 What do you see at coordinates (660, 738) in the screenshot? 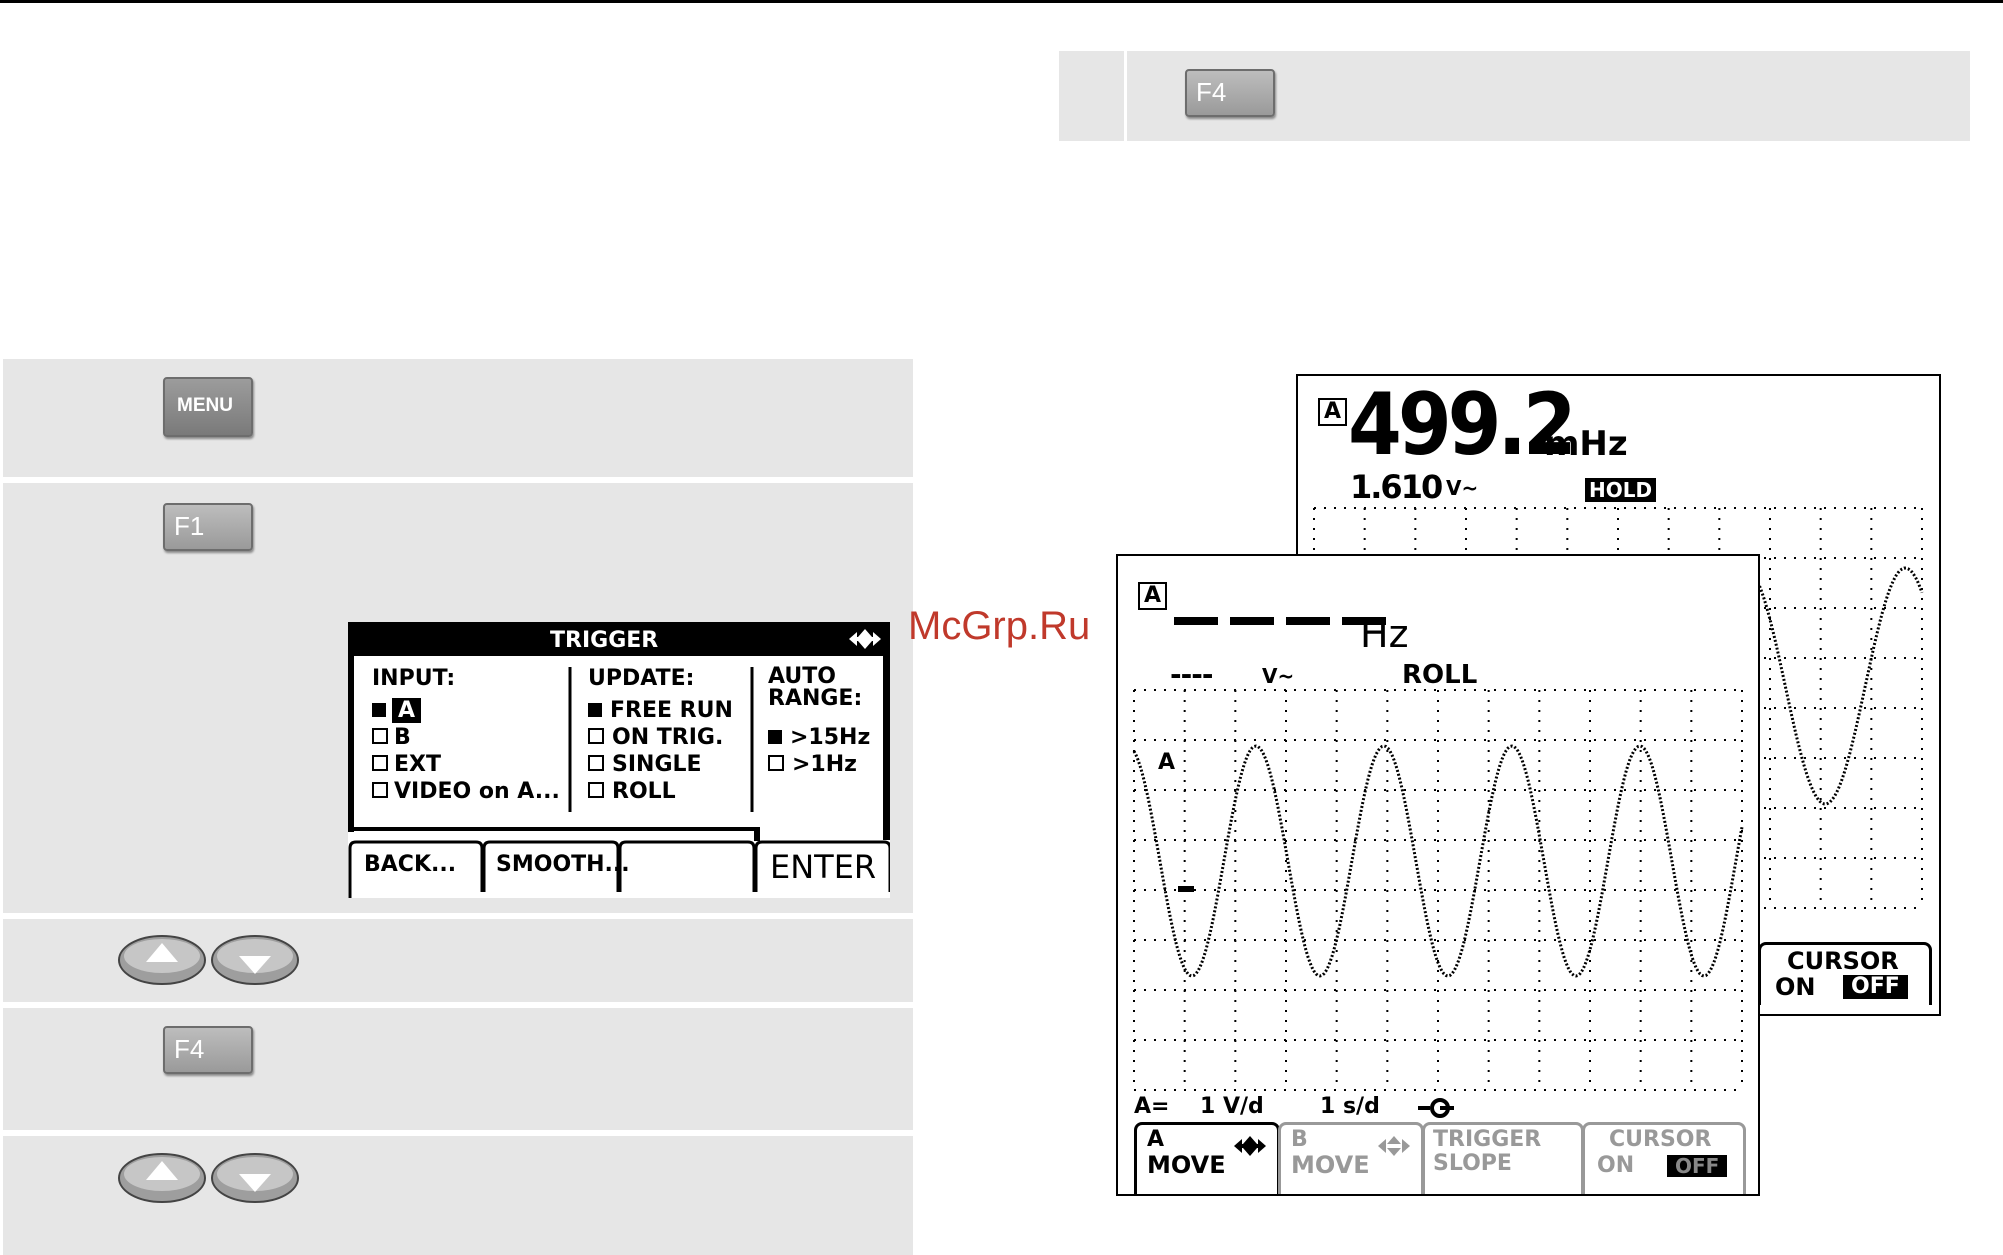
I see `update-option-on-trig: ON TRIG.` at bounding box center [660, 738].